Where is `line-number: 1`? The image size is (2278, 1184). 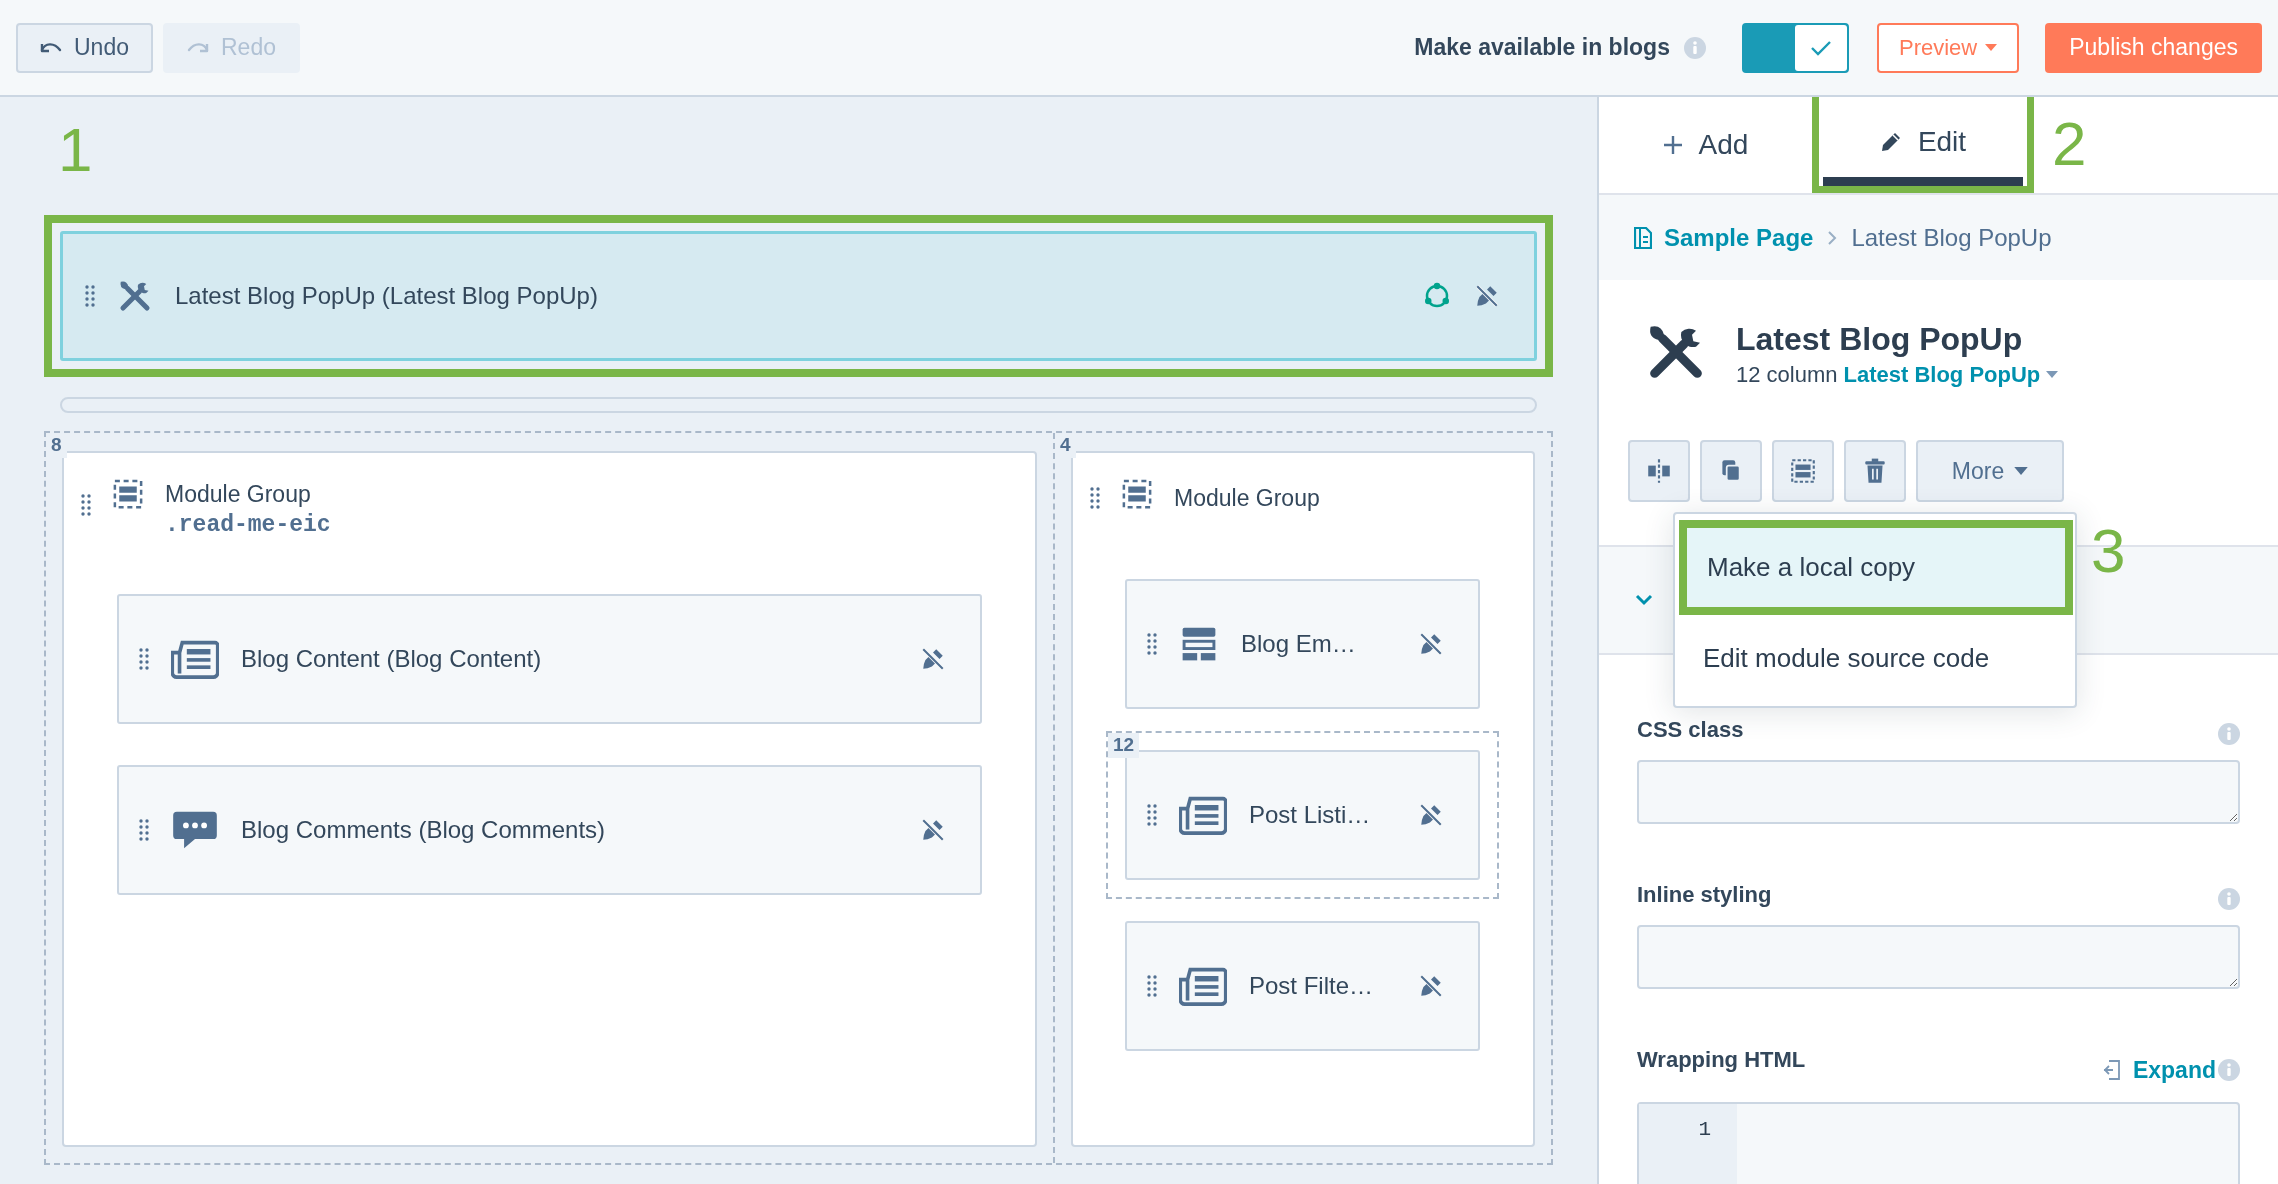 line-number: 1 is located at coordinates (1704, 1129).